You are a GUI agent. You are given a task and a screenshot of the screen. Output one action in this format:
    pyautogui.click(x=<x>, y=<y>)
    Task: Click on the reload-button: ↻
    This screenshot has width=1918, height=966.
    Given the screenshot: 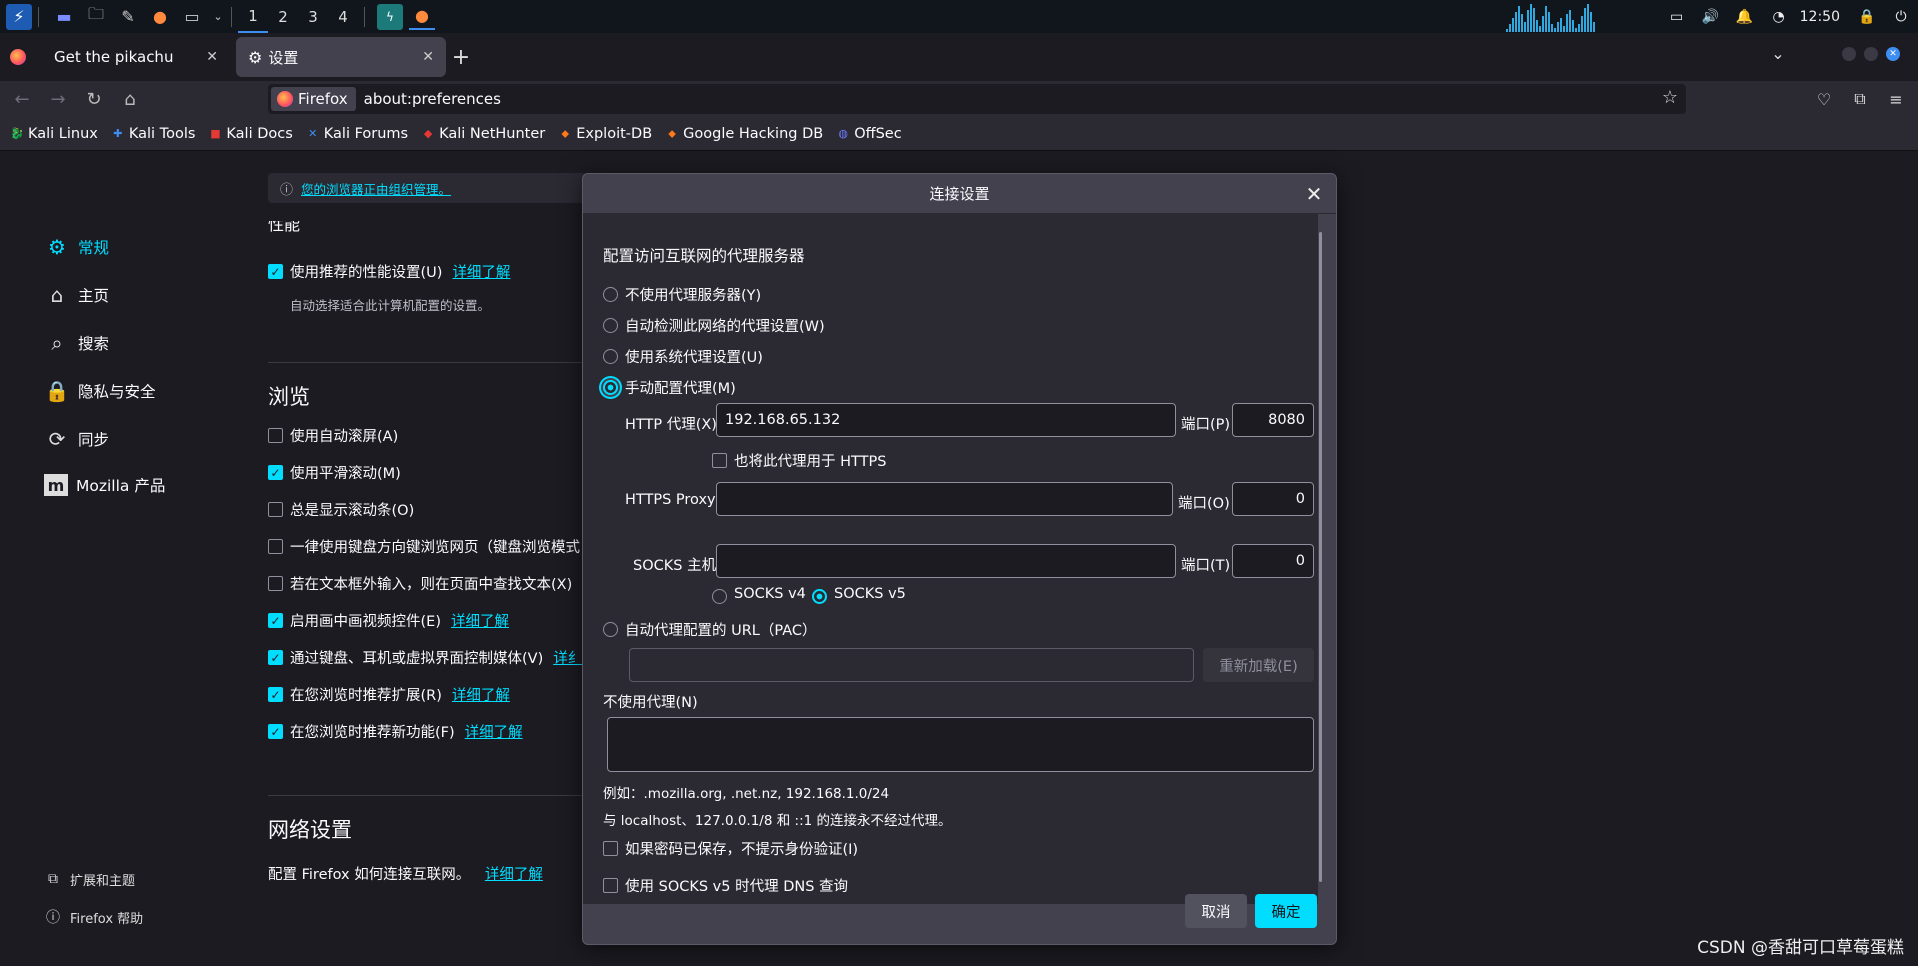 What is the action you would take?
    pyautogui.click(x=94, y=99)
    